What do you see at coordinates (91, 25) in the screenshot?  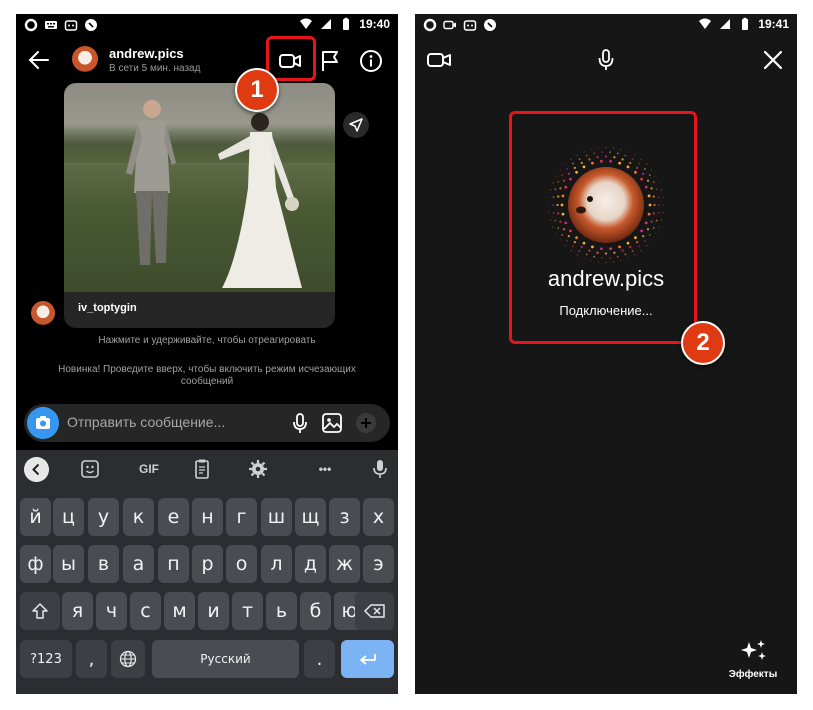 I see `shazam-icon` at bounding box center [91, 25].